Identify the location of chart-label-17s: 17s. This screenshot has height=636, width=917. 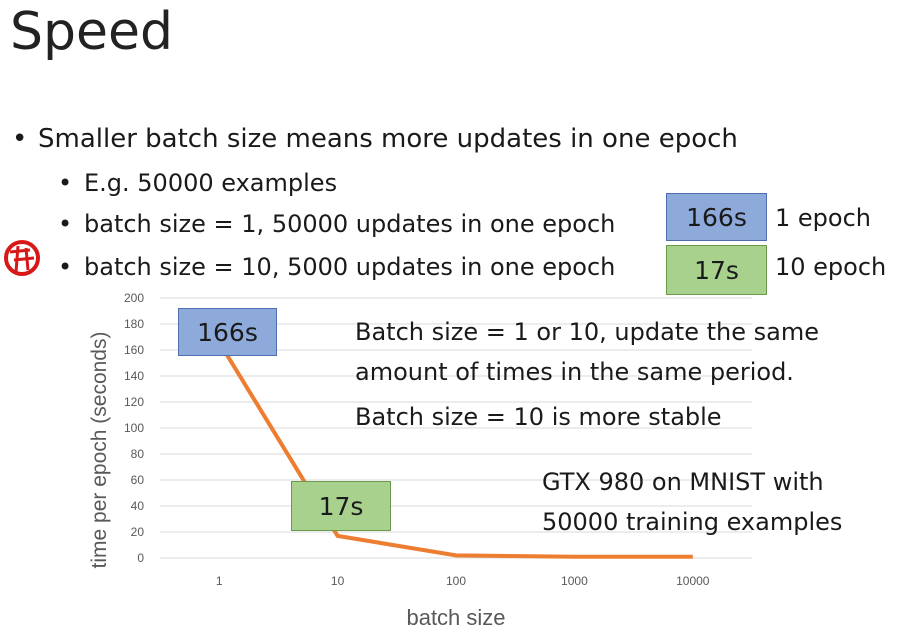
(341, 506).